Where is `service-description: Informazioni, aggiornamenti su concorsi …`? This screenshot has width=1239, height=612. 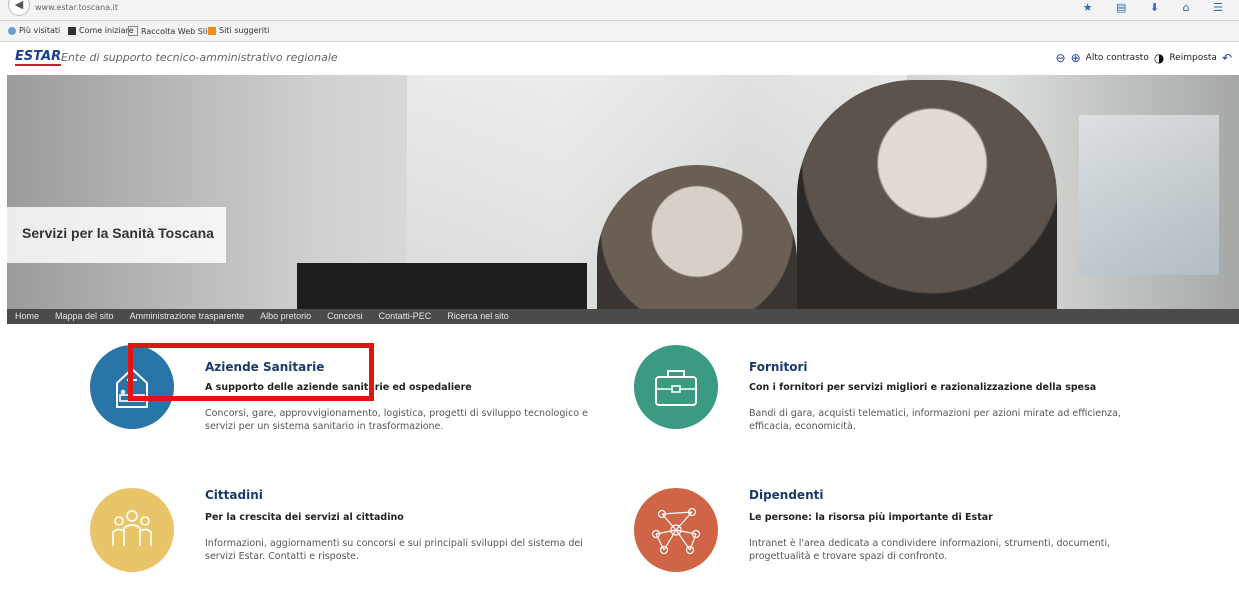
service-description: Informazioni, aggiornamenti su concorsi … is located at coordinates (394, 550).